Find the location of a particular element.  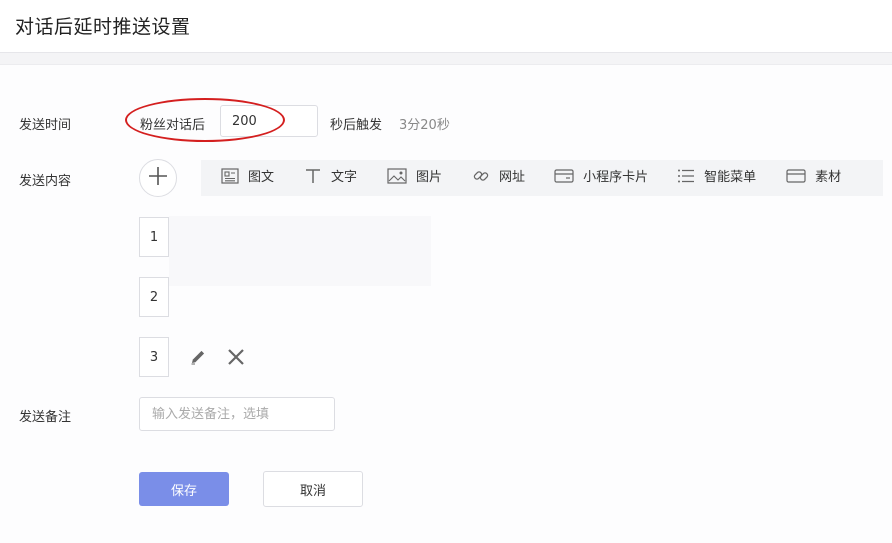

toolbar-item-text: 文字 is located at coordinates (330, 178).